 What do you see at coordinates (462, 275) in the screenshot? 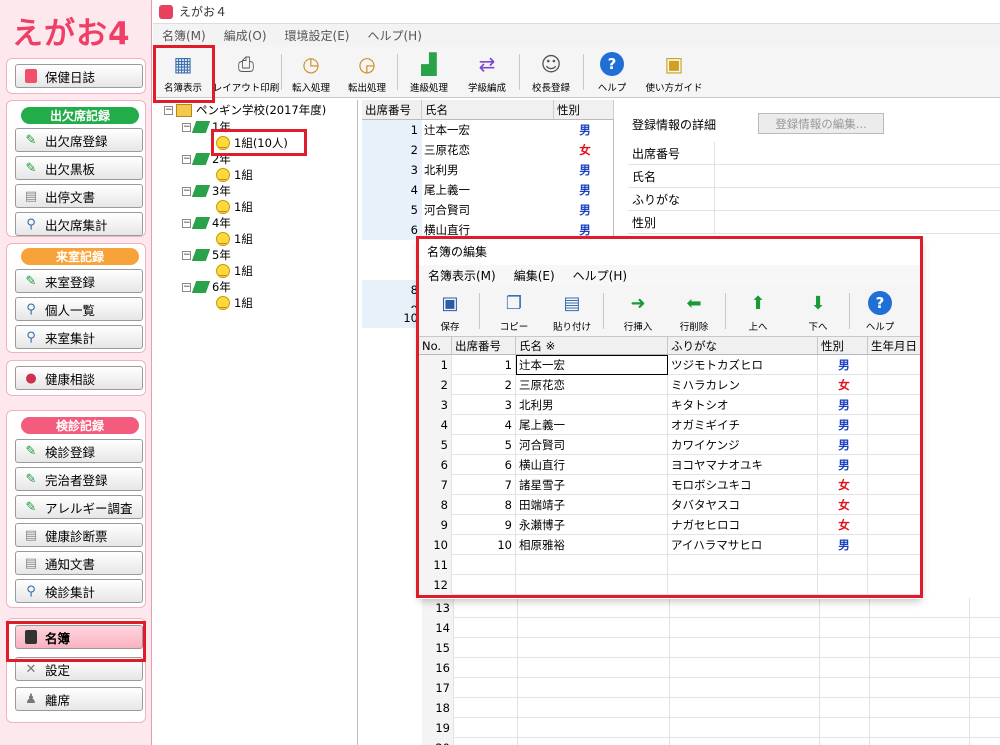
I see `dialog-menu-meibo-hyouji: 名簿表示(M)` at bounding box center [462, 275].